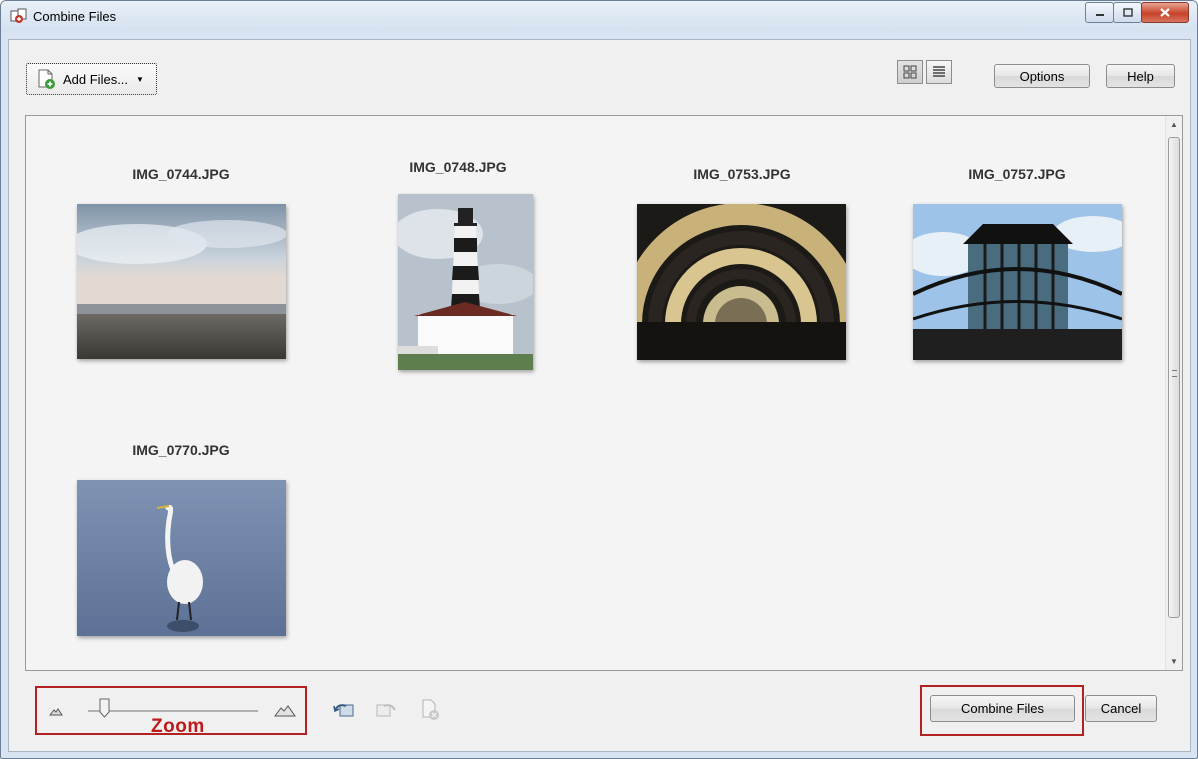  I want to click on file-thumbnail-staircase, so click(741, 282).